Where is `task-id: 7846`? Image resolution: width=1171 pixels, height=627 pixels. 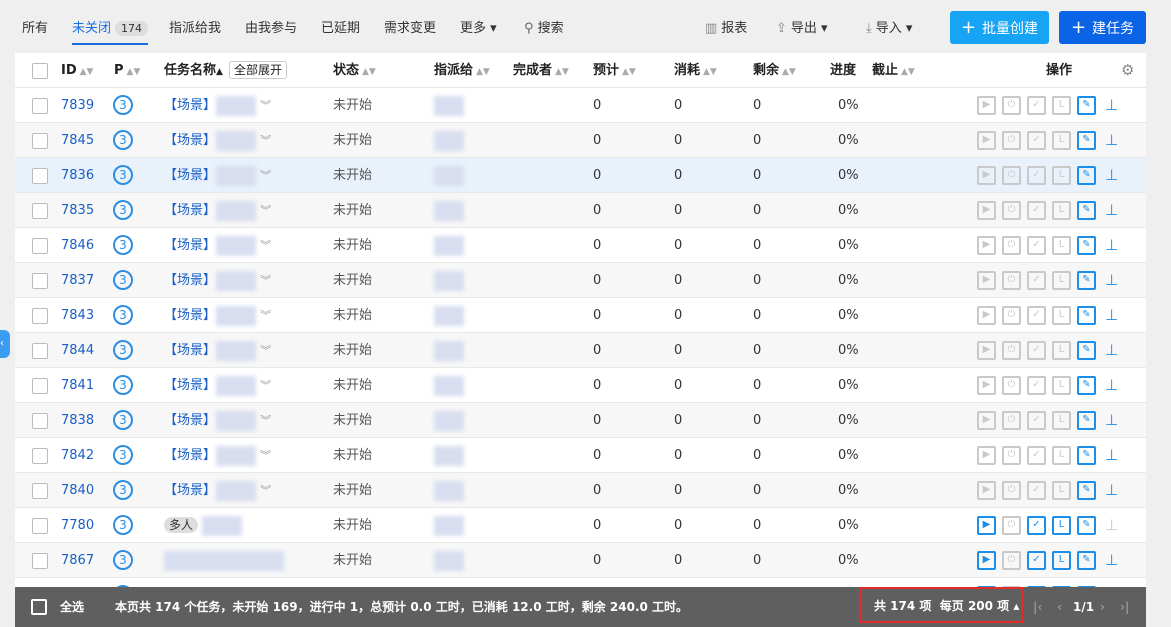
task-id: 7846 is located at coordinates (77, 245).